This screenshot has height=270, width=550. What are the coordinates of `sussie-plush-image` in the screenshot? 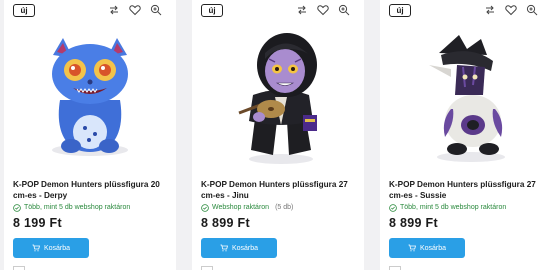 It's located at (467, 98).